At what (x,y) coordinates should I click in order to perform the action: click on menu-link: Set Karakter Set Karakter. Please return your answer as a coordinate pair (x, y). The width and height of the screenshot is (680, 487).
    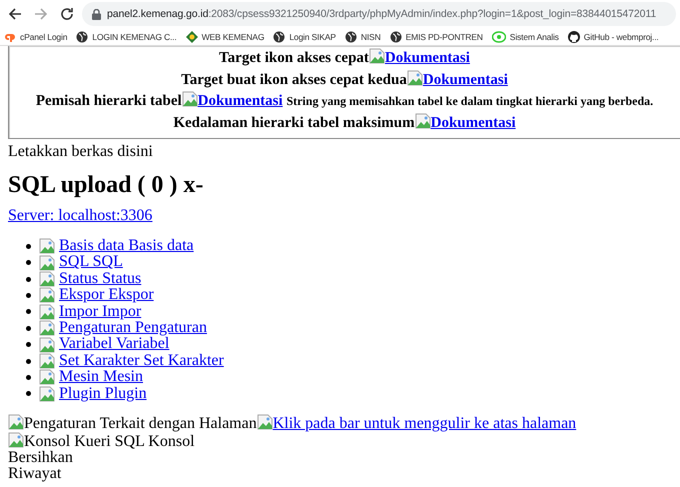
    Looking at the image, I should click on (141, 361).